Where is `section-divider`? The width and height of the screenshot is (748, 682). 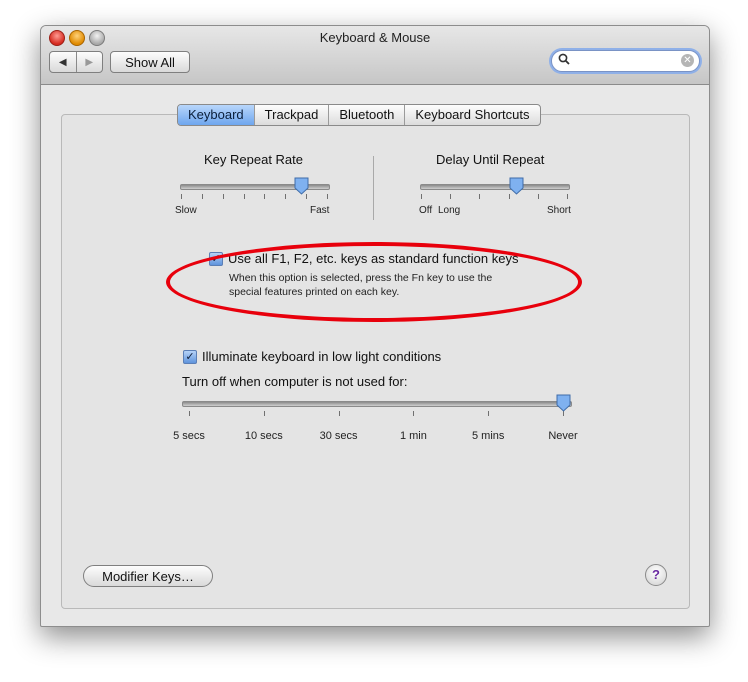 section-divider is located at coordinates (373, 188).